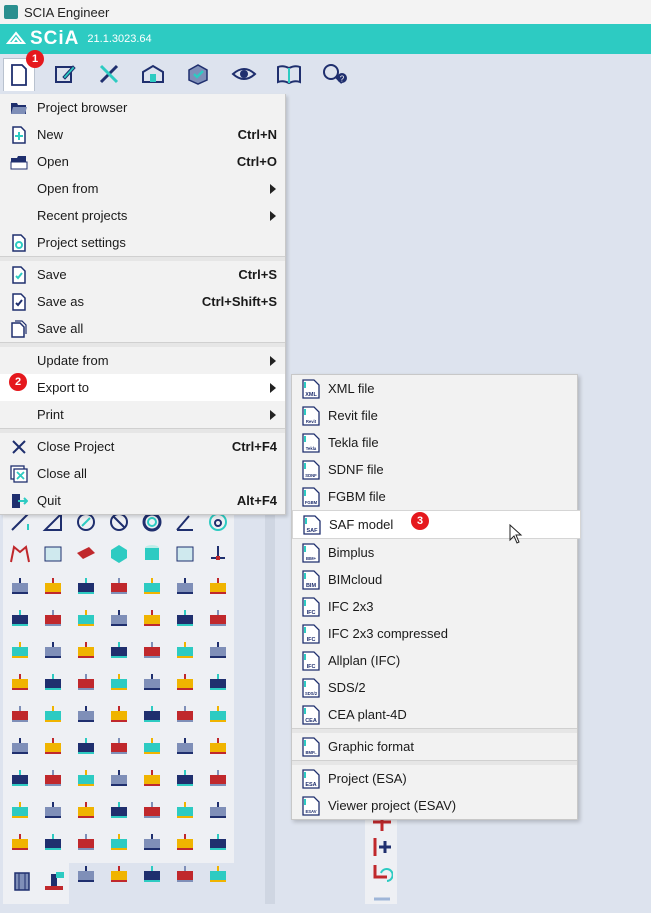 The height and width of the screenshot is (913, 651). Describe the element at coordinates (142, 274) in the screenshot. I see `menu-item-save: Save Ctrl+S` at that location.